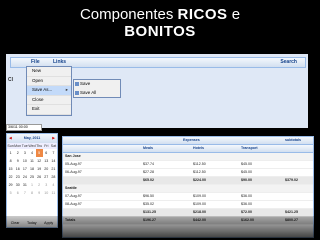 The width and height of the screenshot is (320, 240). What do you see at coordinates (39, 169) in the screenshot?
I see `calendar-day: 19` at bounding box center [39, 169].